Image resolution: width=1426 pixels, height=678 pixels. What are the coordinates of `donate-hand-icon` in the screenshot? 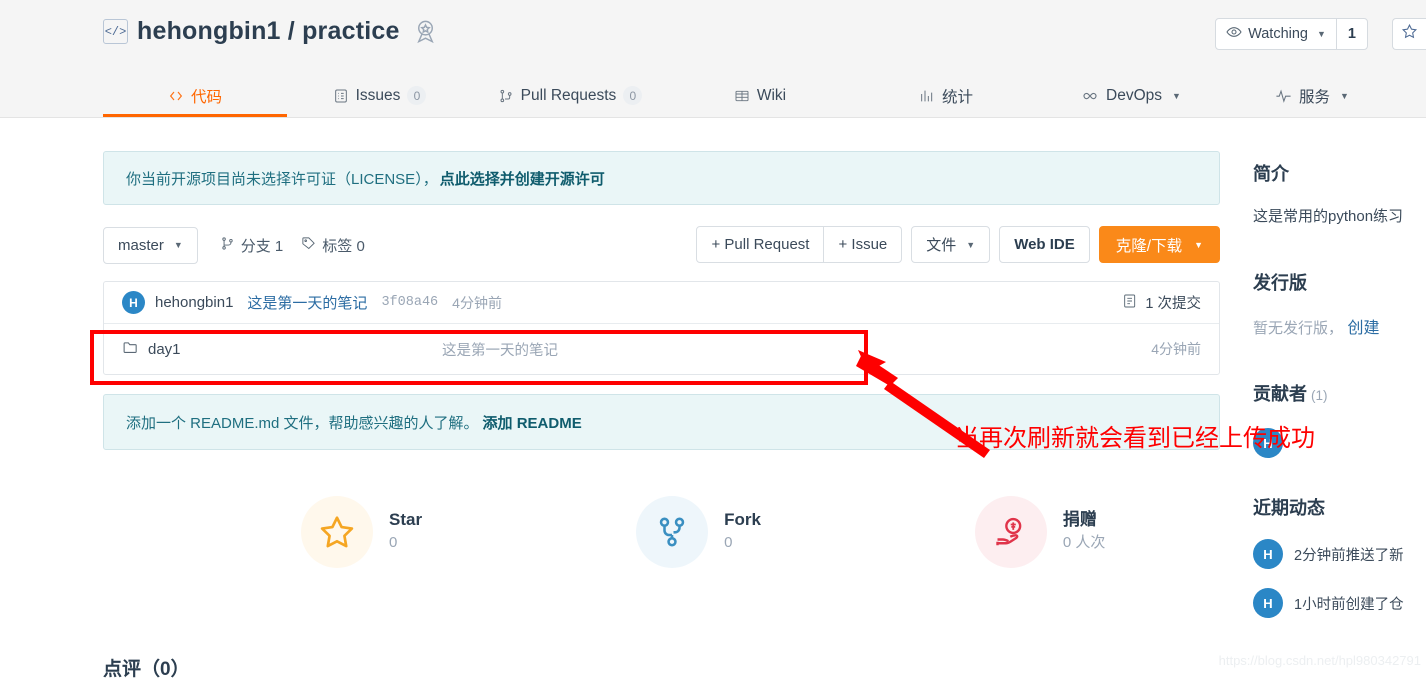 It's located at (1010, 532).